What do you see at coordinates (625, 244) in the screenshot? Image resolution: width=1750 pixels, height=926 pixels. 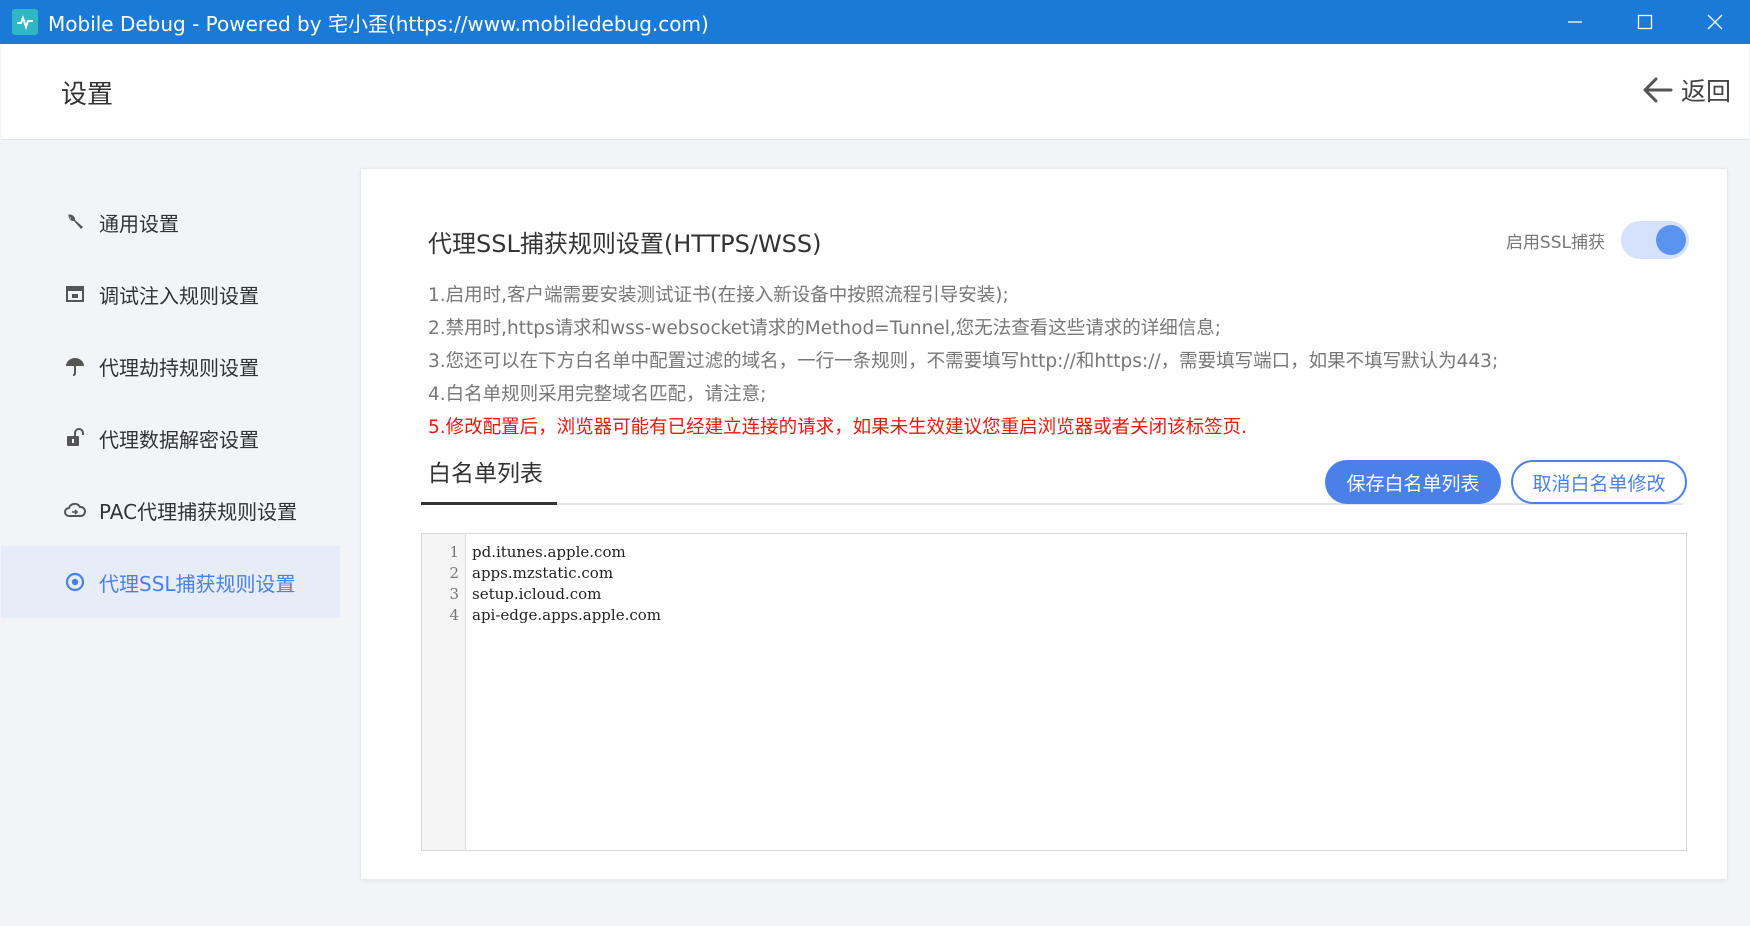 I see `panel-title: 代理SSL捕获规则设置(HTTPS/WSS)` at bounding box center [625, 244].